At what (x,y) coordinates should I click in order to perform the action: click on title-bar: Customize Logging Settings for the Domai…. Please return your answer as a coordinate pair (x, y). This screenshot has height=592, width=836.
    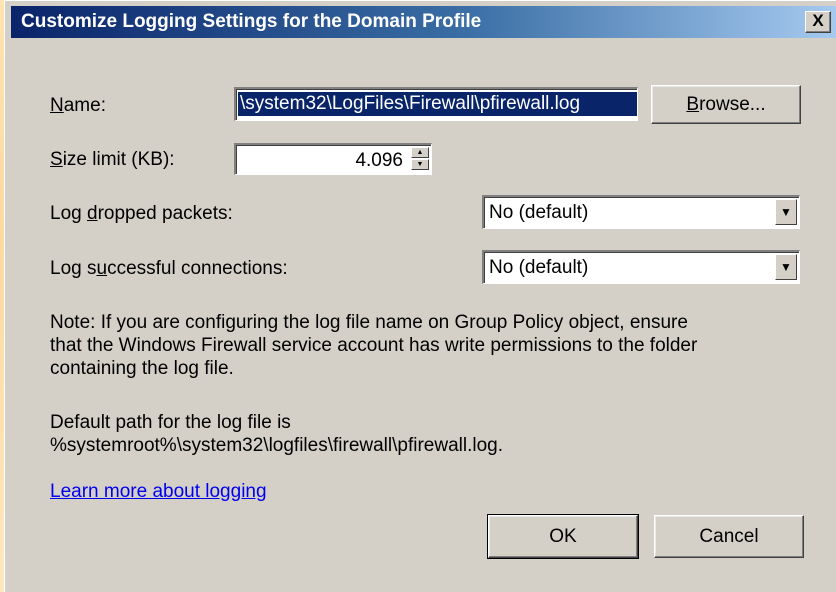
    Looking at the image, I should click on (423, 22).